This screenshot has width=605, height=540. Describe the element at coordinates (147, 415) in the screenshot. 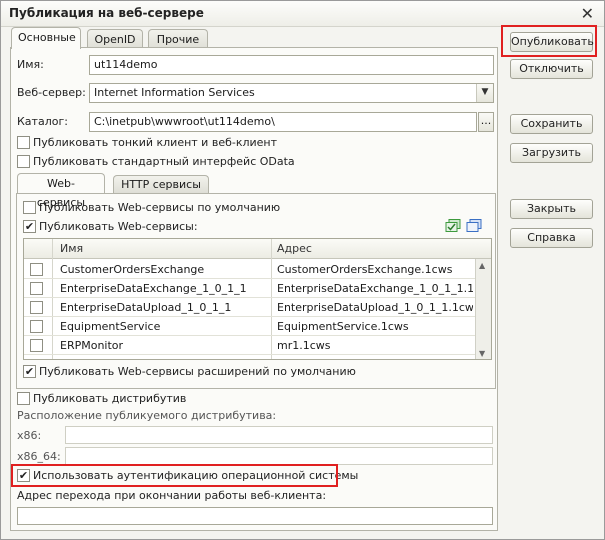

I see `distrib-location-label: Расположение публикуемого дистрибутива:` at that location.